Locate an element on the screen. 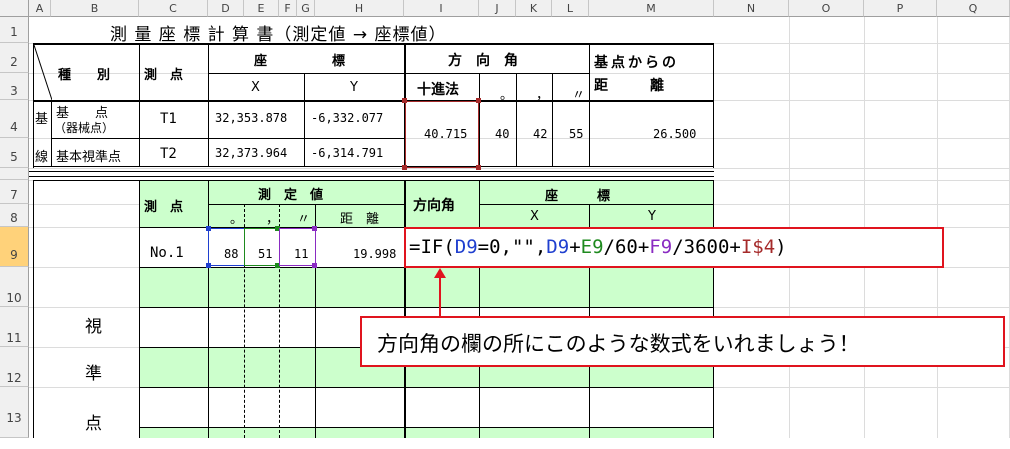  side-label-1: 視 is located at coordinates (93, 327).